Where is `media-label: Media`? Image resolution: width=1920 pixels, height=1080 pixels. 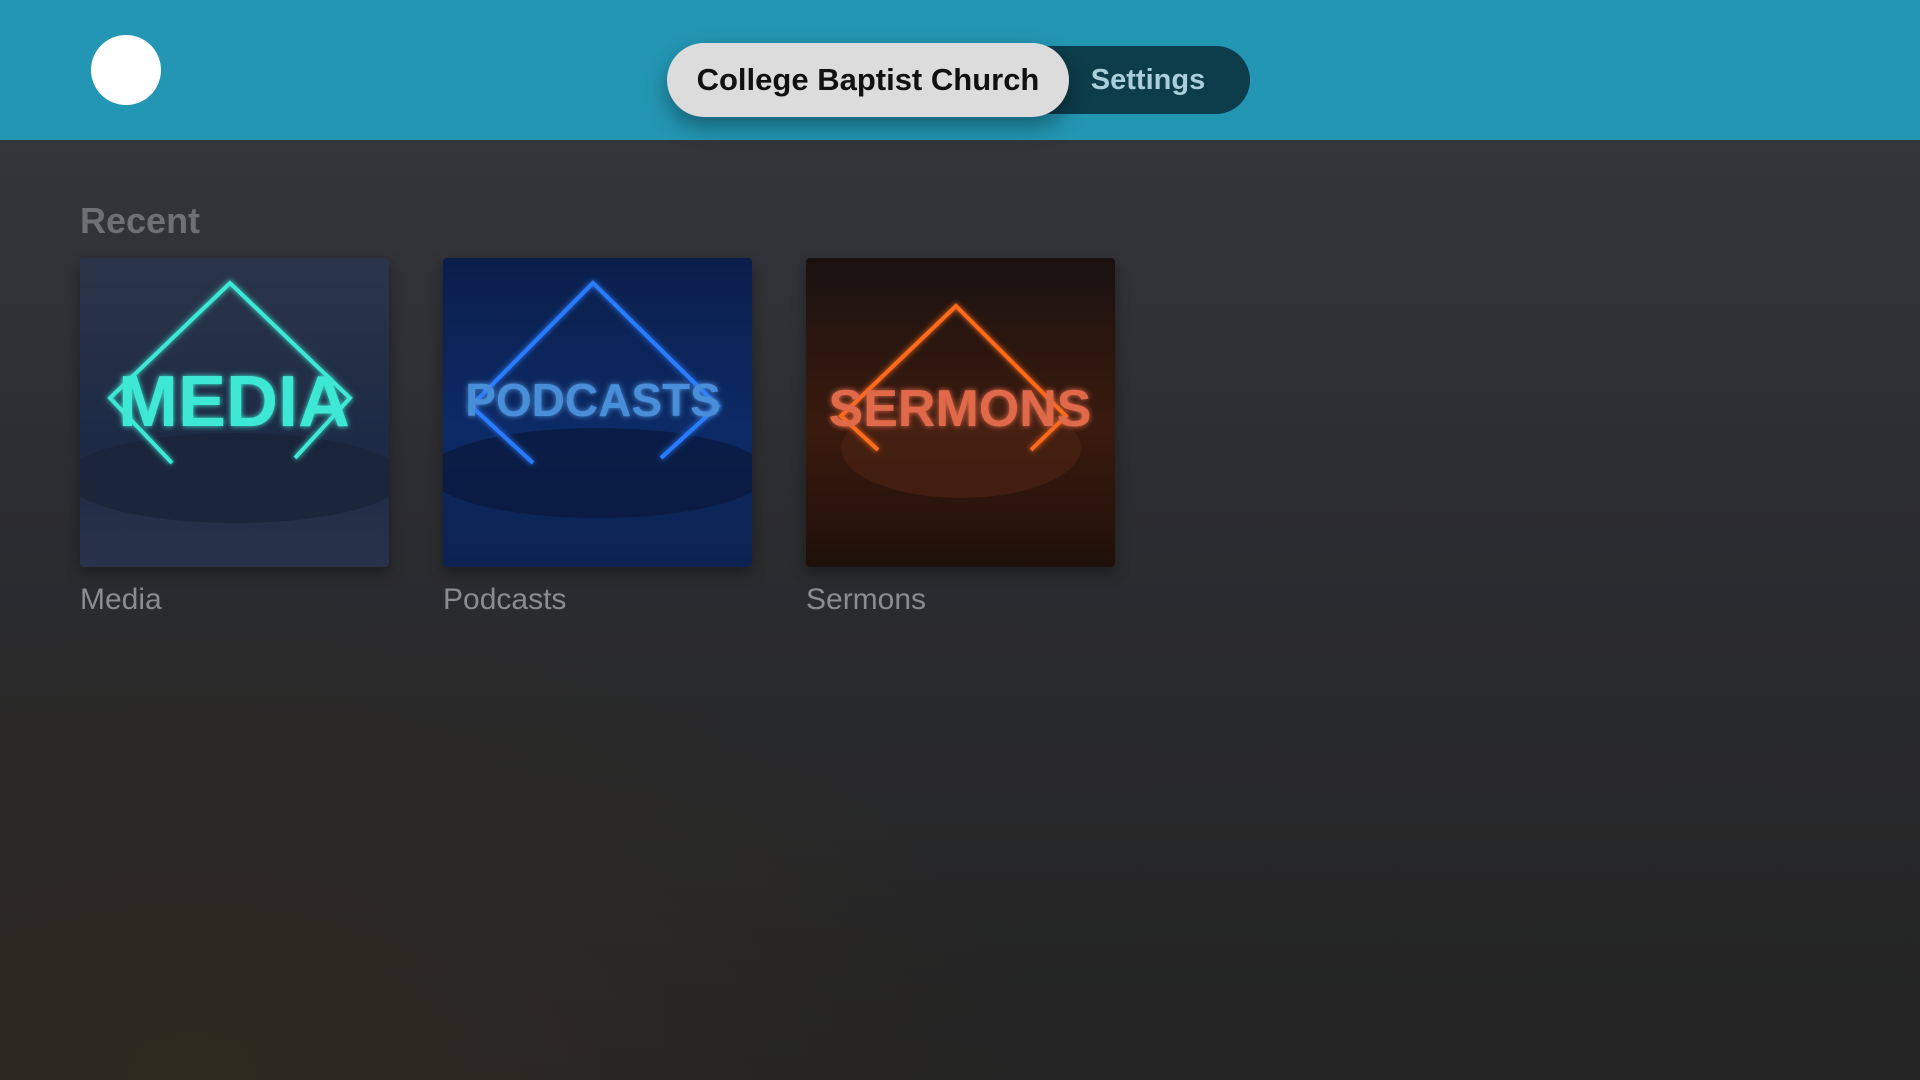
media-label: Media is located at coordinates (121, 599).